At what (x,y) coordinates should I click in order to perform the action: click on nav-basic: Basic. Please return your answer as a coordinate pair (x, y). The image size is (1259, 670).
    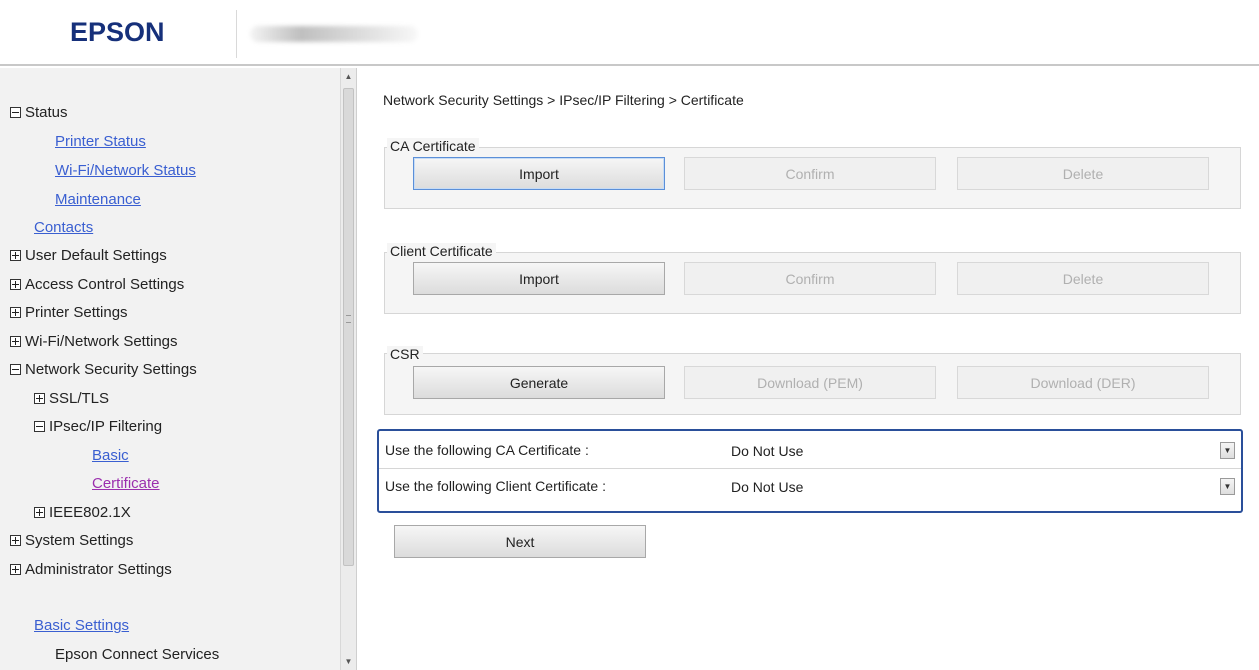
    Looking at the image, I should click on (110, 455).